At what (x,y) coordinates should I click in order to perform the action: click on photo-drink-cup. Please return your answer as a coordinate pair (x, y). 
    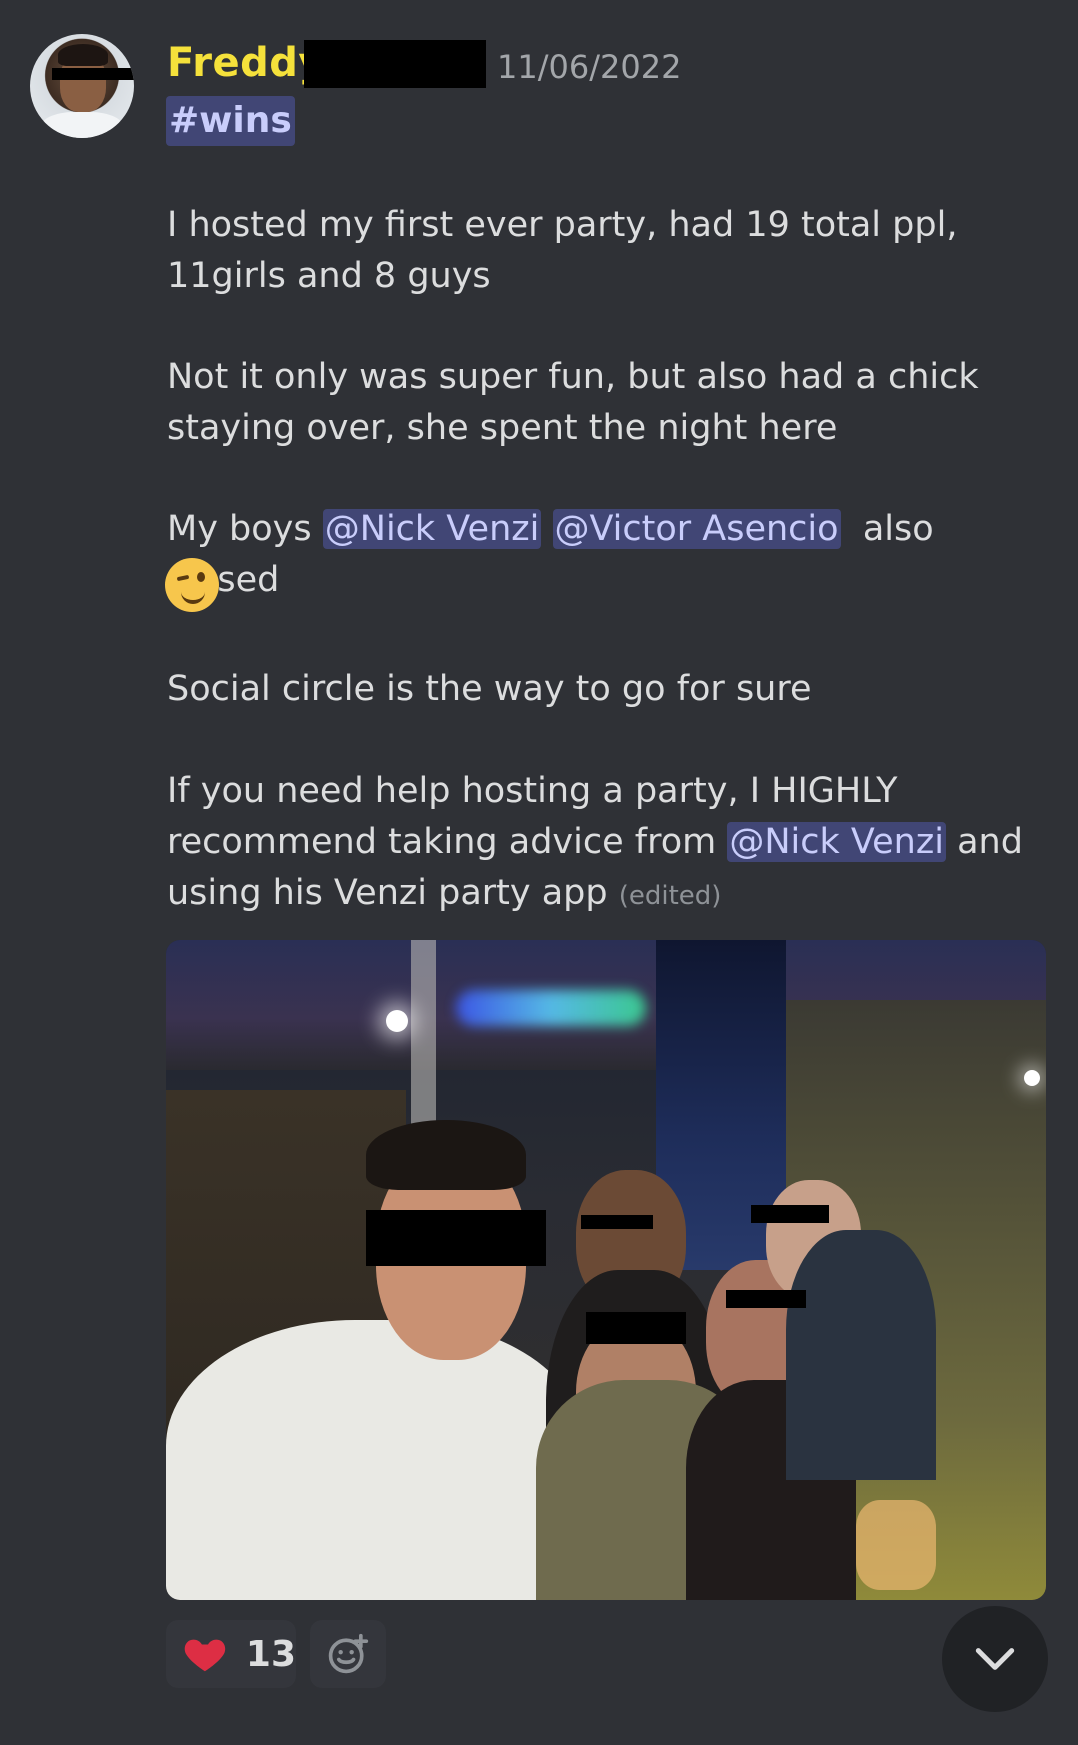
    Looking at the image, I should click on (896, 1545).